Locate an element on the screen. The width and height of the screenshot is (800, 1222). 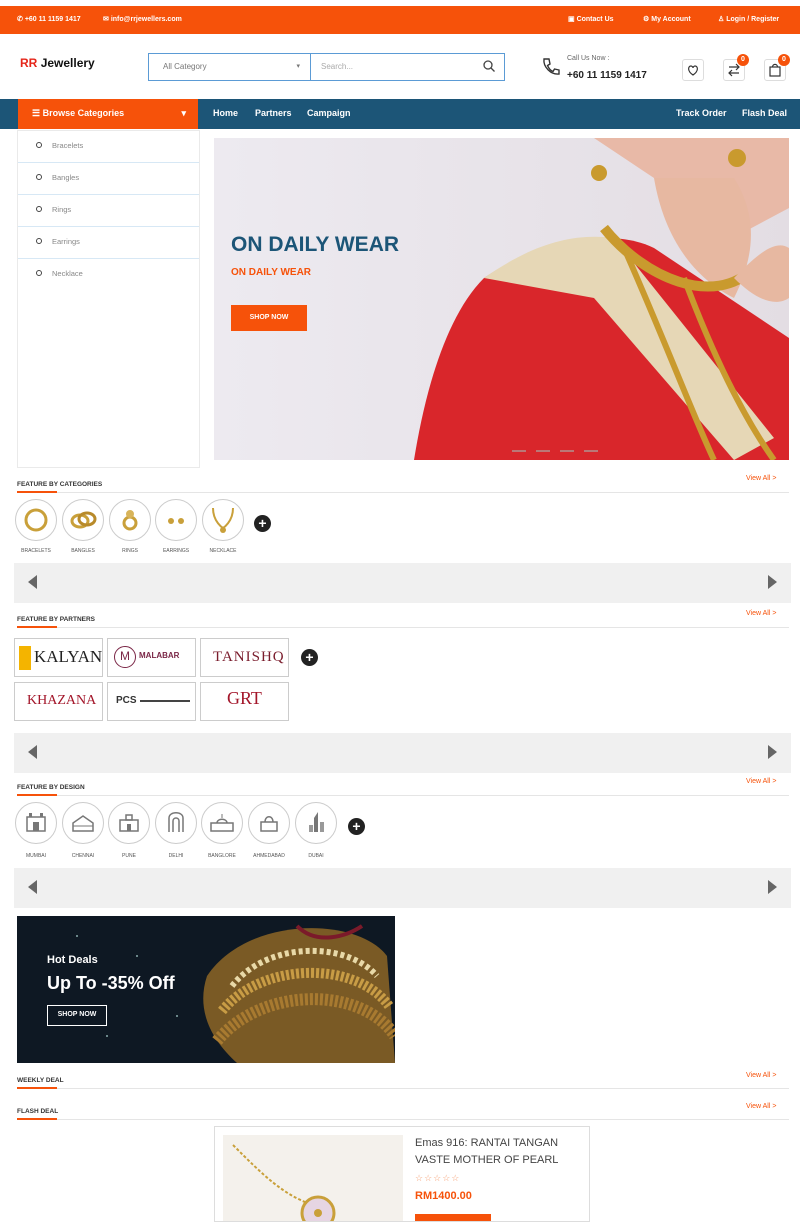
design-circle-banglore is located at coordinates (222, 823).